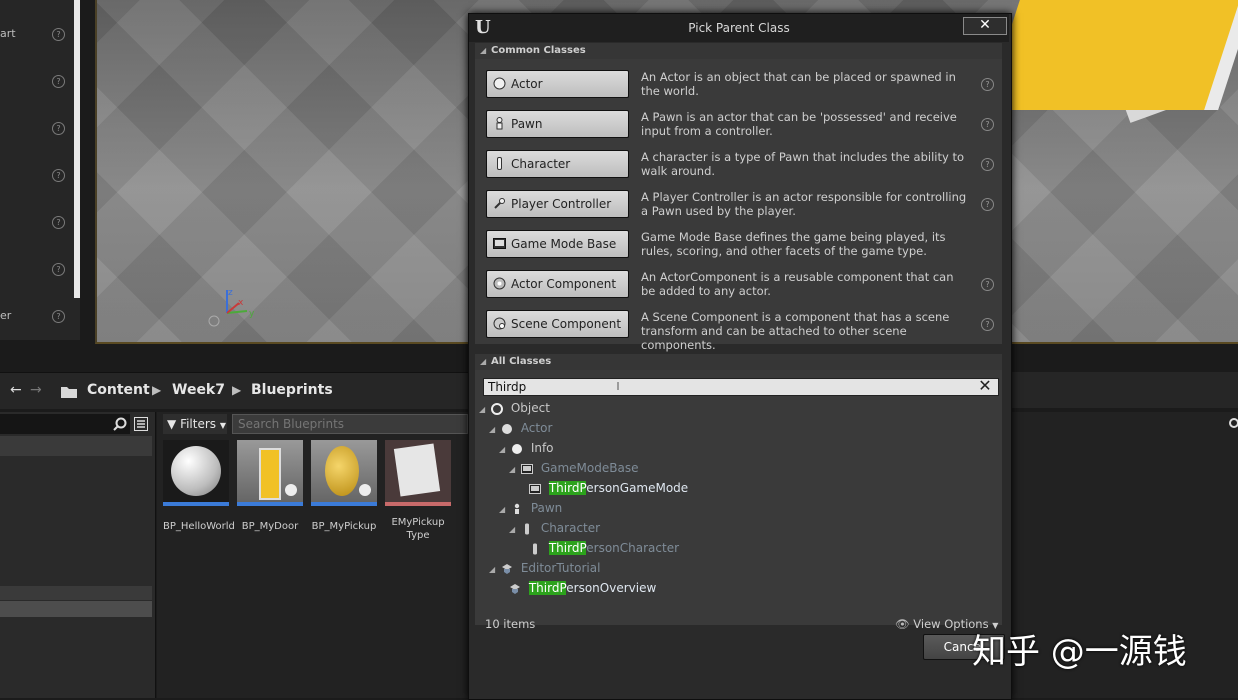  Describe the element at coordinates (76, 609) in the screenshot. I see `source-folder-row-selected` at that location.